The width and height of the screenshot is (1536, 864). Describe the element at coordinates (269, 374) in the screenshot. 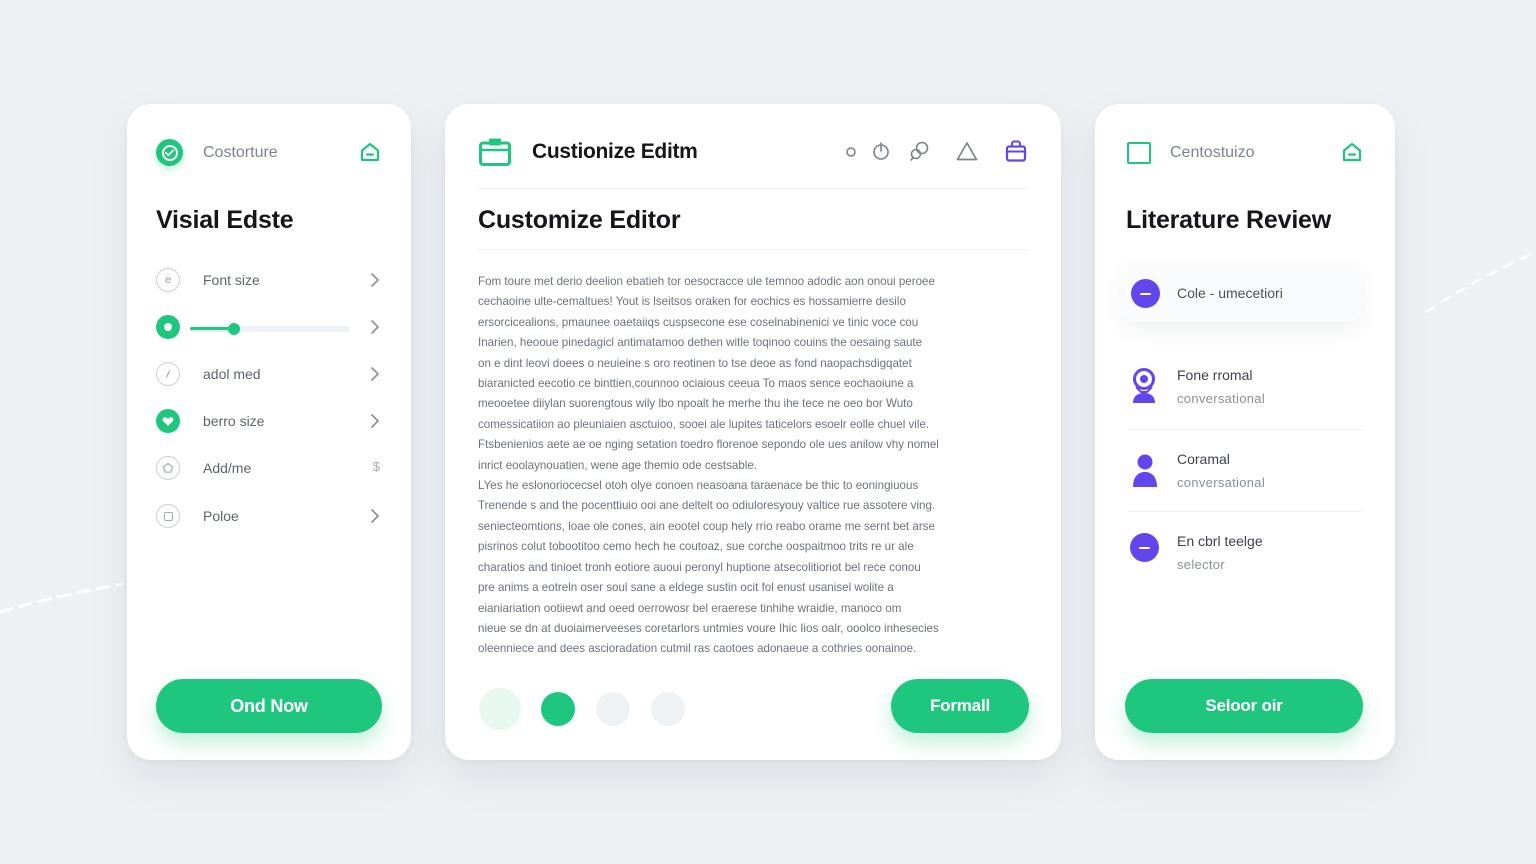

I see `setting-row-adol-med: adol med` at that location.